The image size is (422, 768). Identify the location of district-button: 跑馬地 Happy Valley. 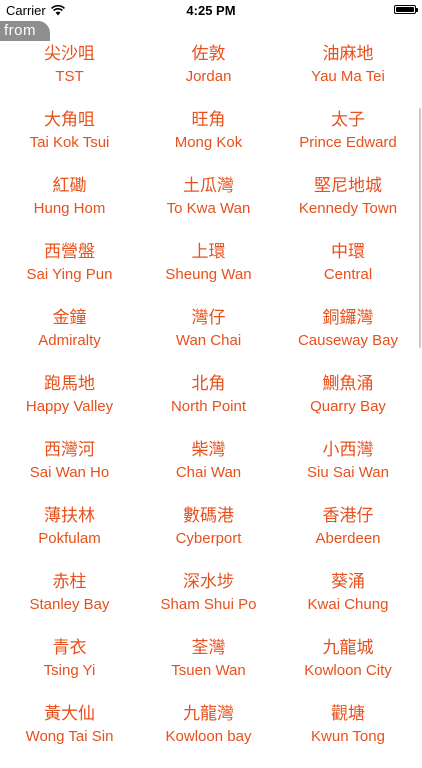
(69, 405).